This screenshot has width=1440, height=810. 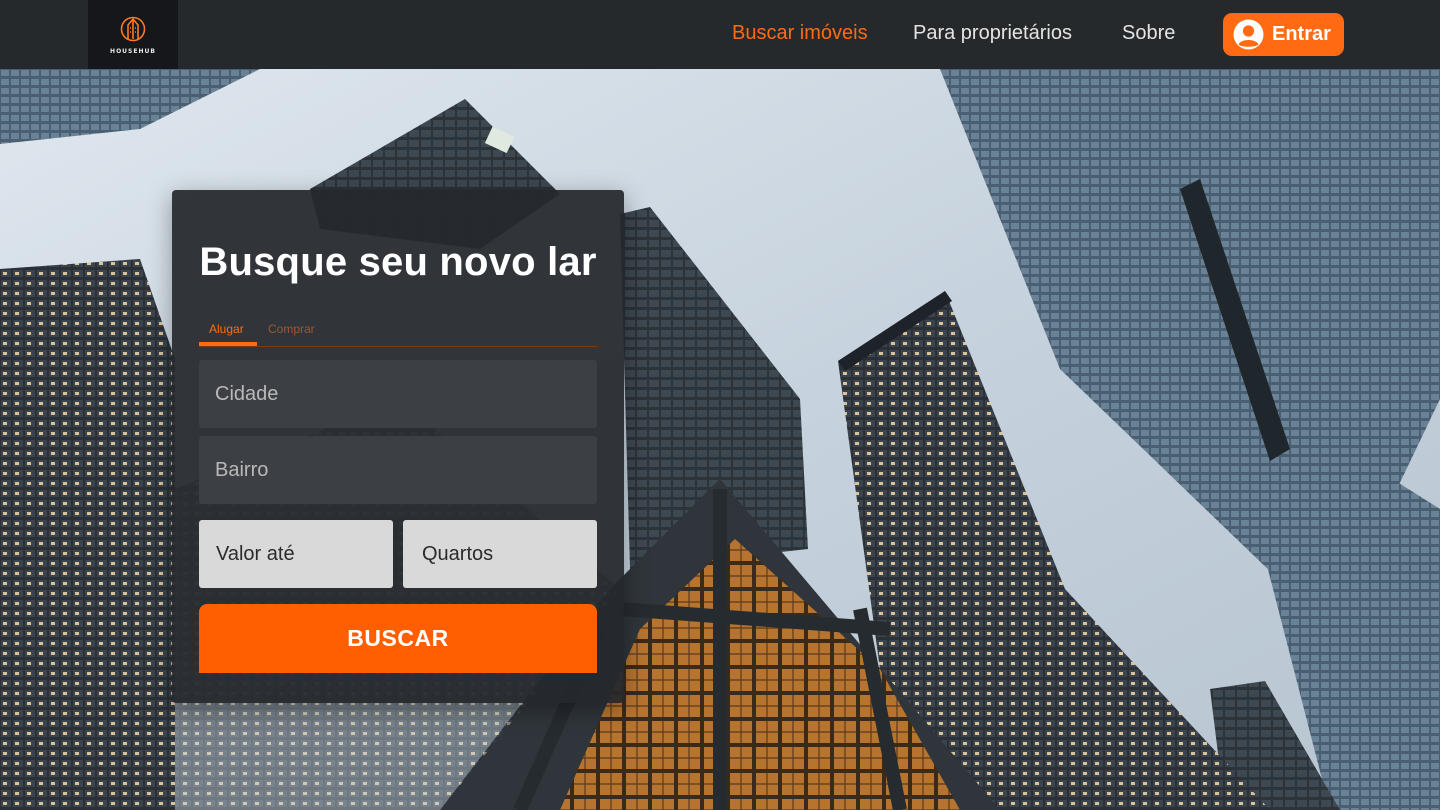 I want to click on househub-logo: HOUSEHUB, so click(x=133, y=34).